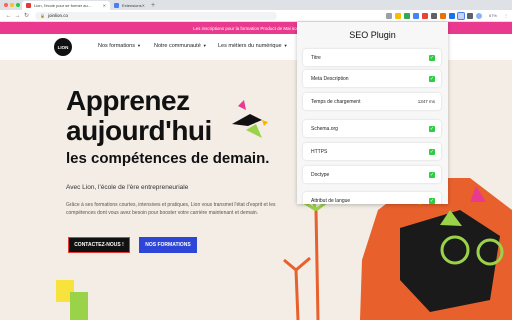  I want to click on popup-title: SEO Plugin, so click(372, 35).